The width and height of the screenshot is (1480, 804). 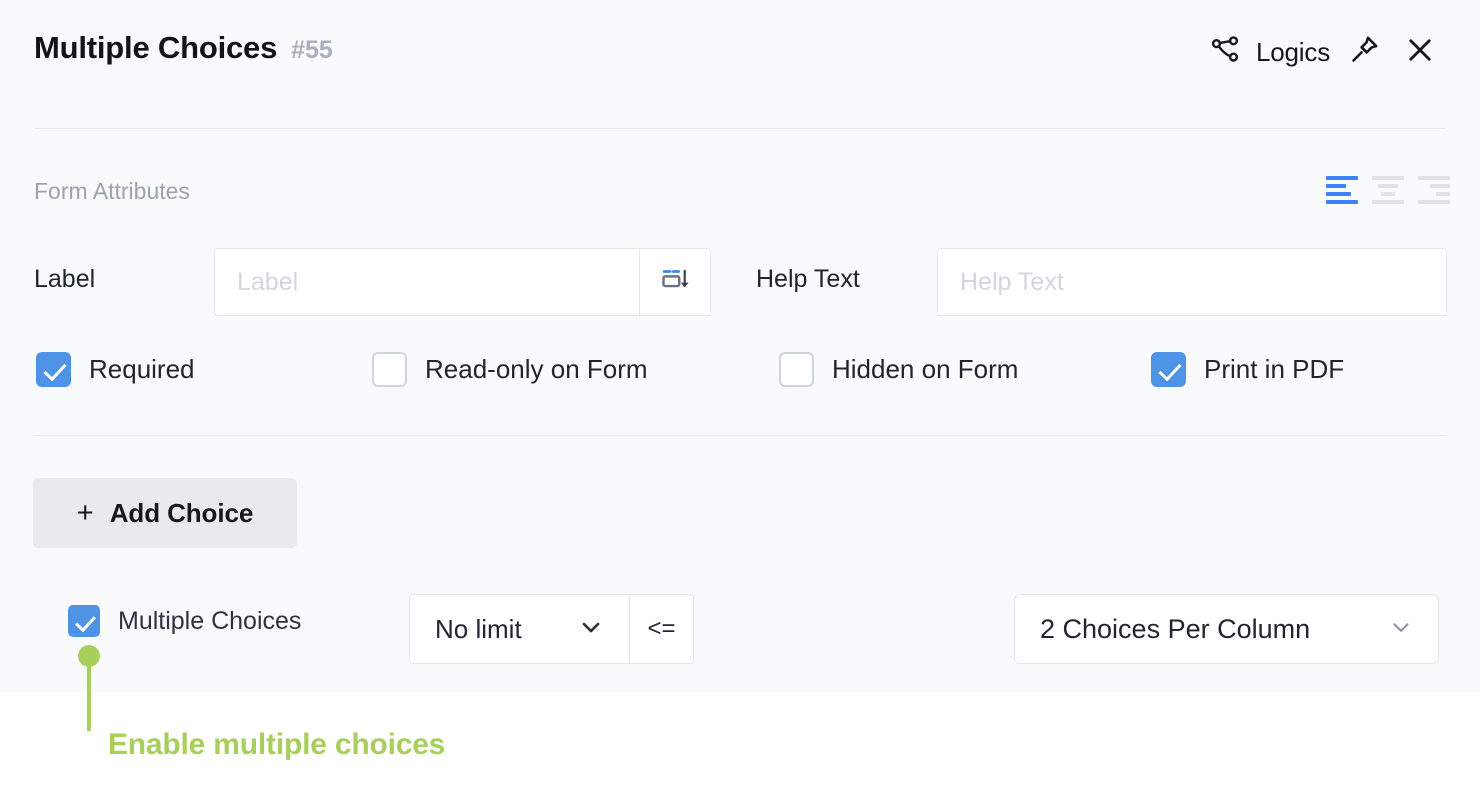 What do you see at coordinates (142, 369) in the screenshot?
I see `checkbox-label: Required` at bounding box center [142, 369].